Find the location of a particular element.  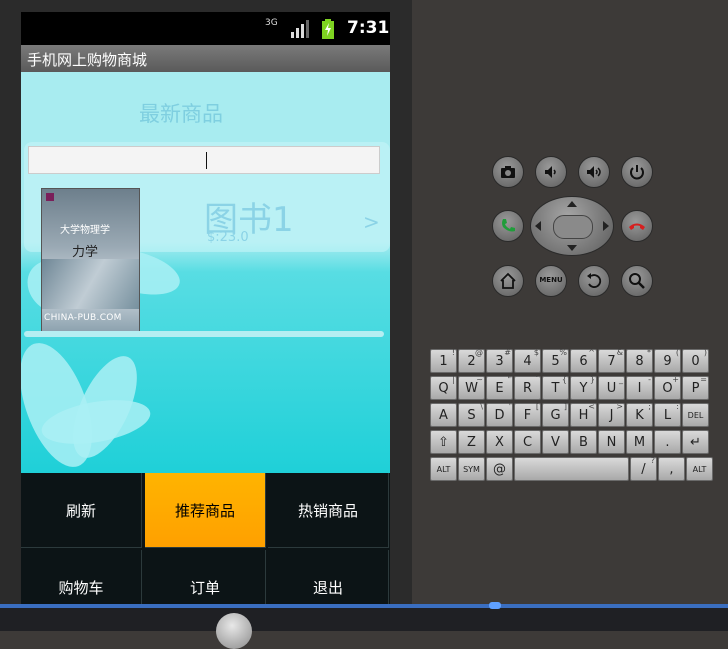

key-shift-label: # is located at coordinates (507, 352).